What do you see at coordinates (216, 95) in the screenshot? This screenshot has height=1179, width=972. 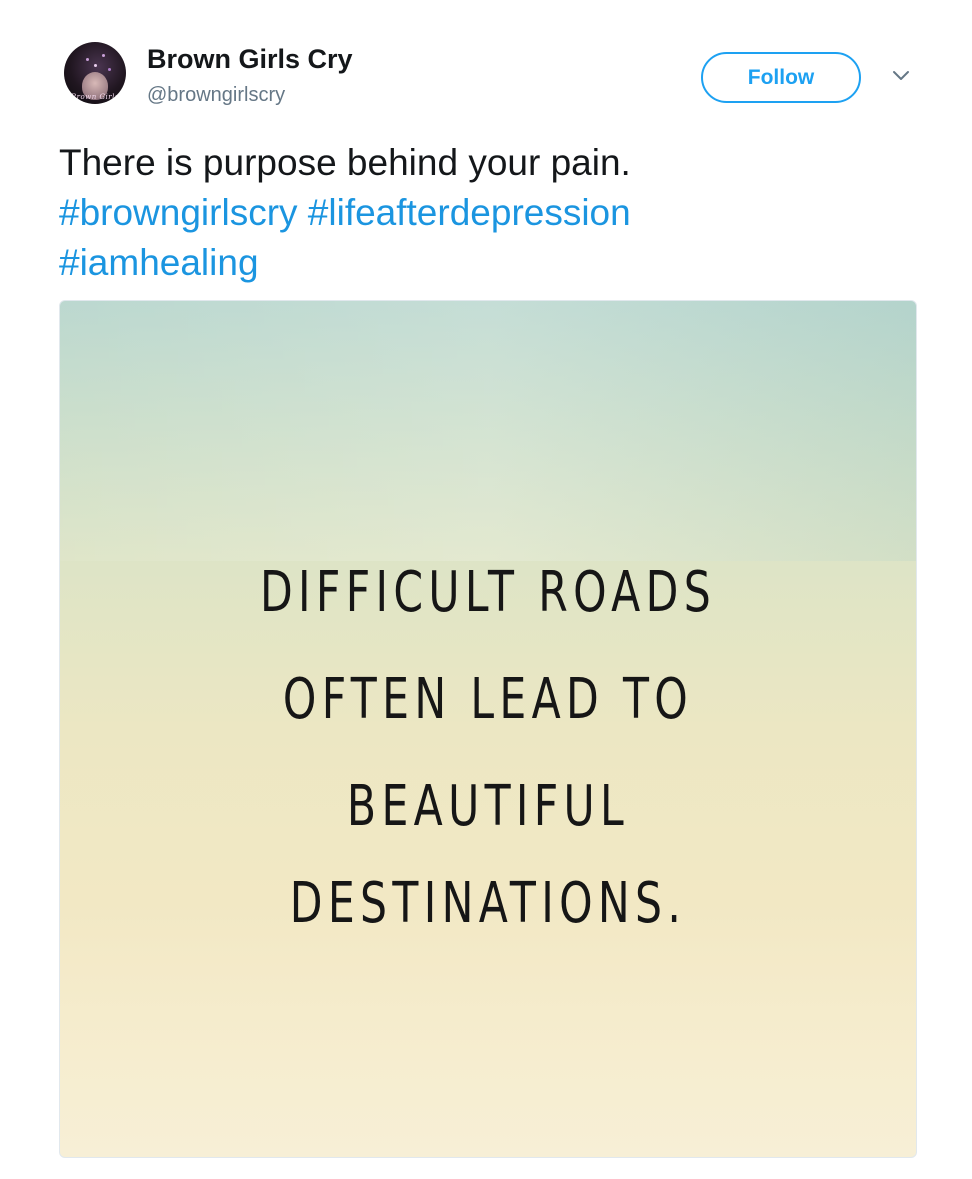 I see `author-handle: @browngirlscry` at bounding box center [216, 95].